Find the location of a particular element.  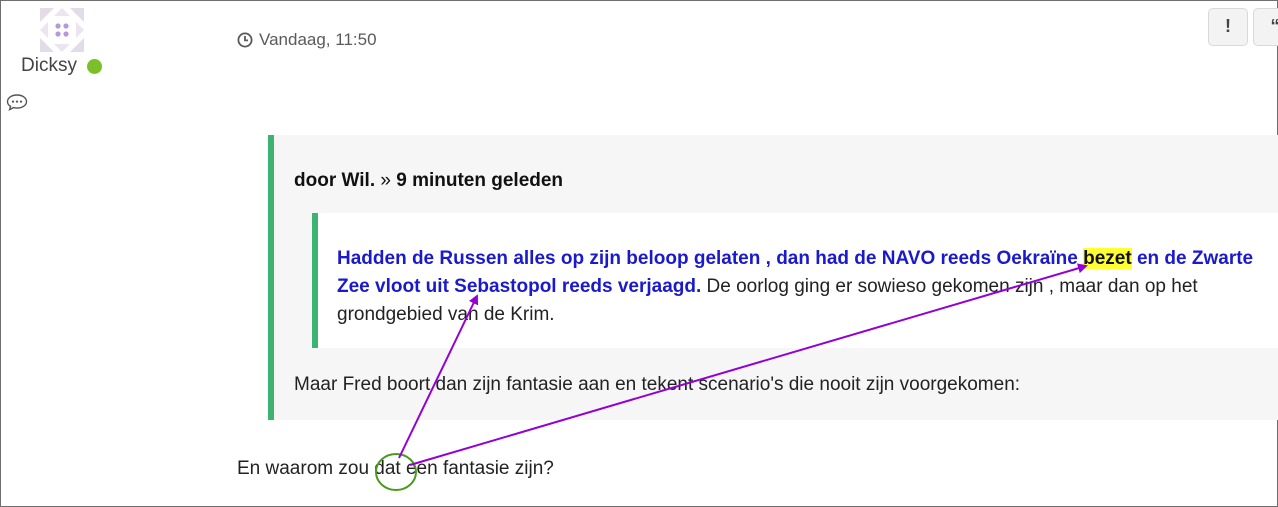

online-status-dot is located at coordinates (94, 66).